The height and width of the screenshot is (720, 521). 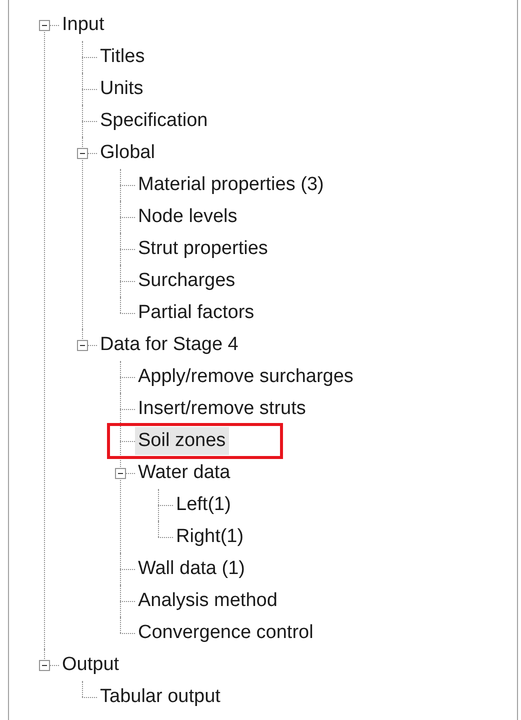 What do you see at coordinates (127, 153) in the screenshot?
I see `tree-item: Global` at bounding box center [127, 153].